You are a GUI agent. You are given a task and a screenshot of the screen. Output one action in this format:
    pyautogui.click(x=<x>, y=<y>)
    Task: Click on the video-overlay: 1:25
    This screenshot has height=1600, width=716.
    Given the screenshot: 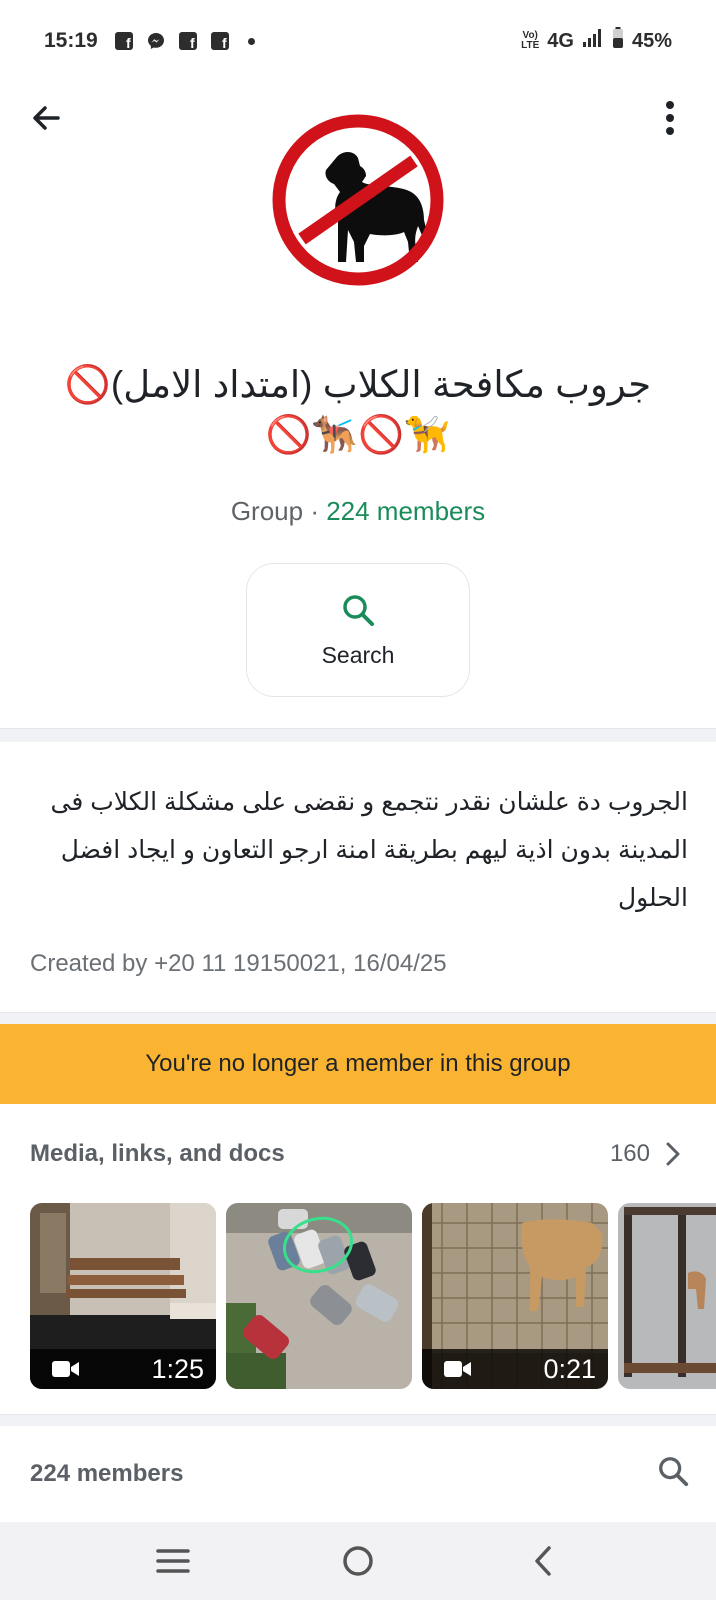 What is the action you would take?
    pyautogui.click(x=123, y=1369)
    